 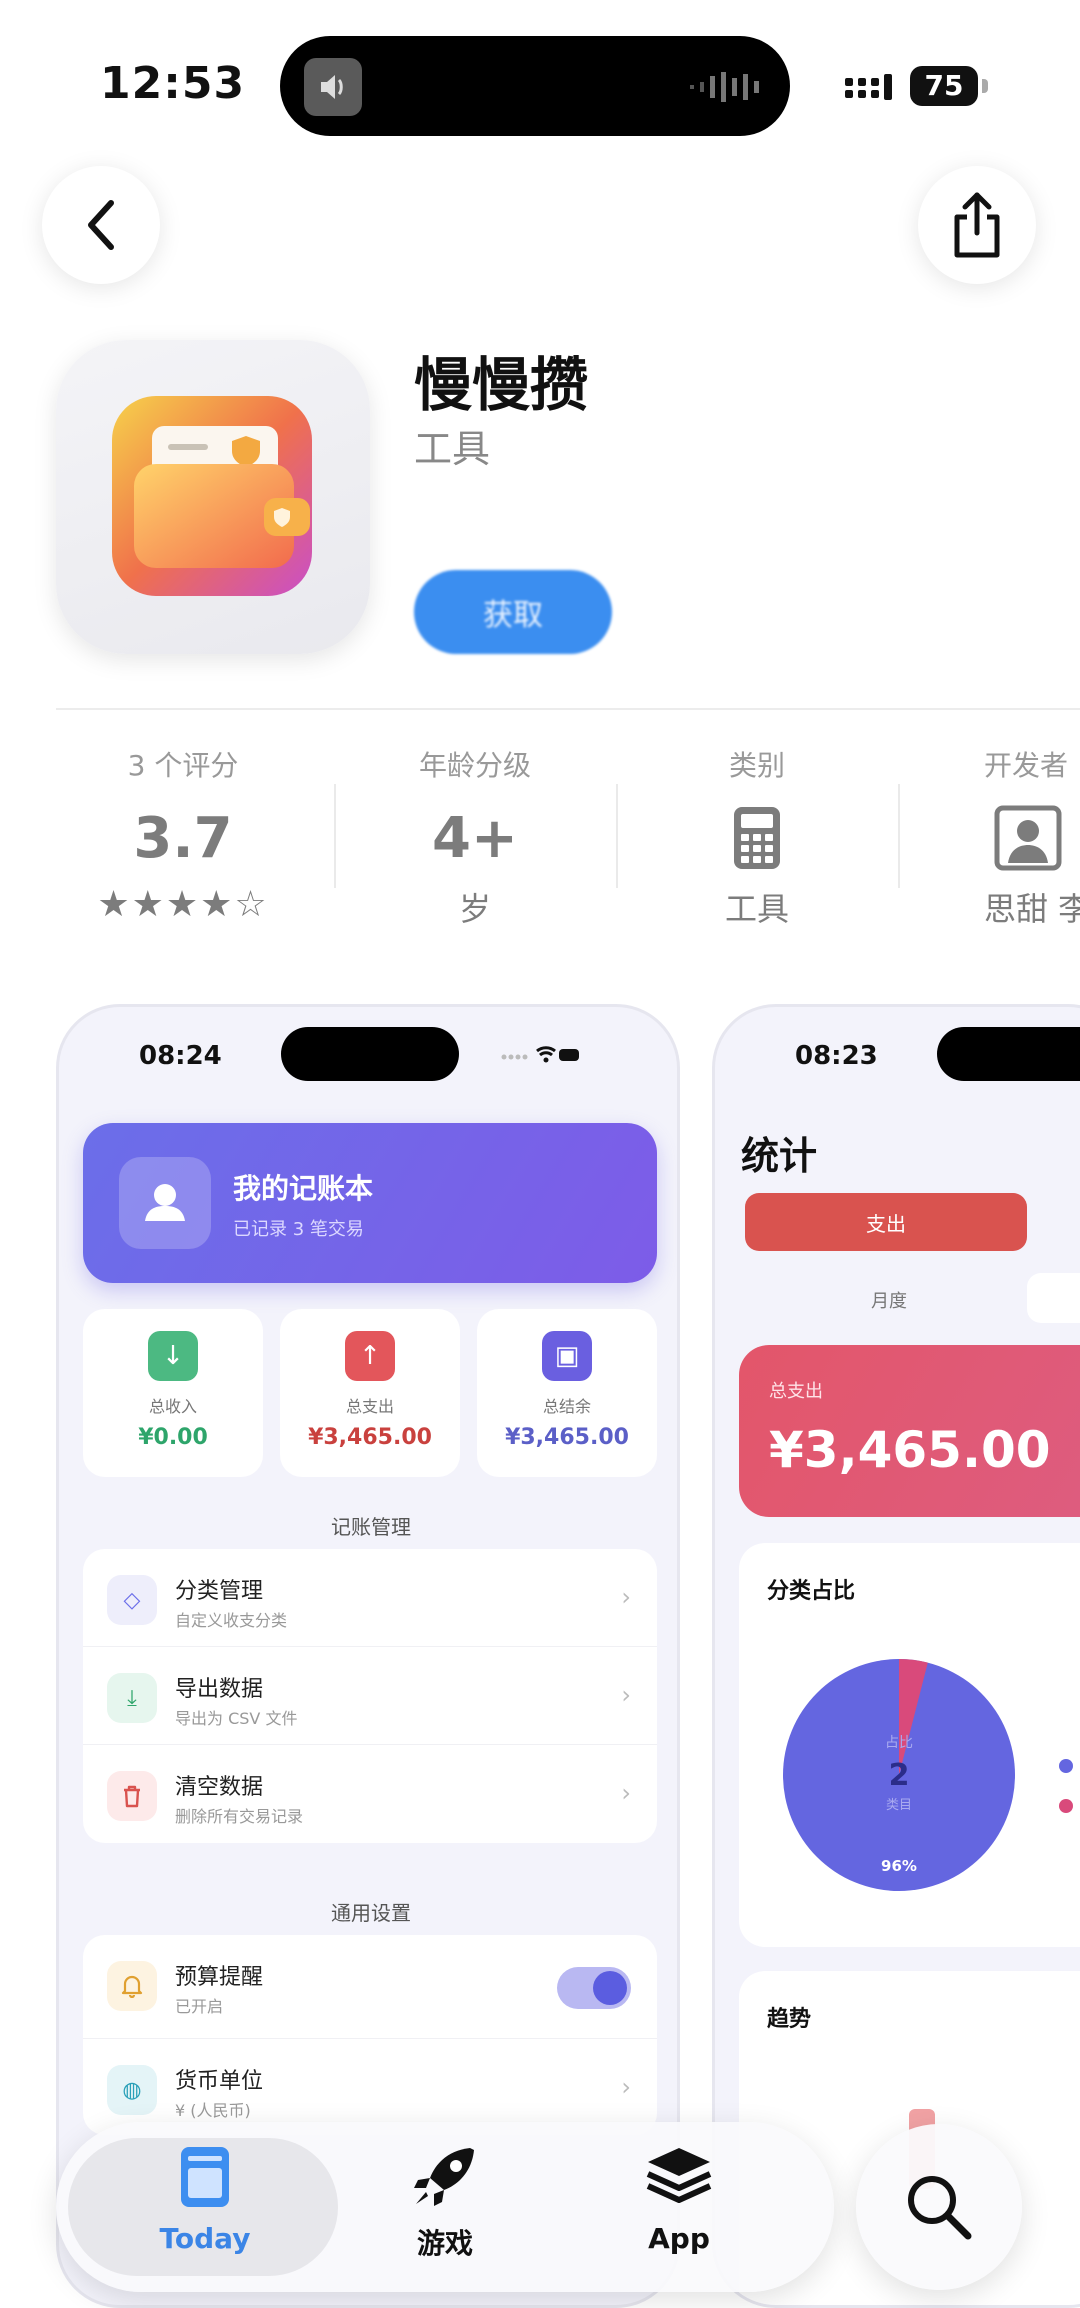 I want to click on tab-bar: Today 游戏 App, so click(x=445, y=2207).